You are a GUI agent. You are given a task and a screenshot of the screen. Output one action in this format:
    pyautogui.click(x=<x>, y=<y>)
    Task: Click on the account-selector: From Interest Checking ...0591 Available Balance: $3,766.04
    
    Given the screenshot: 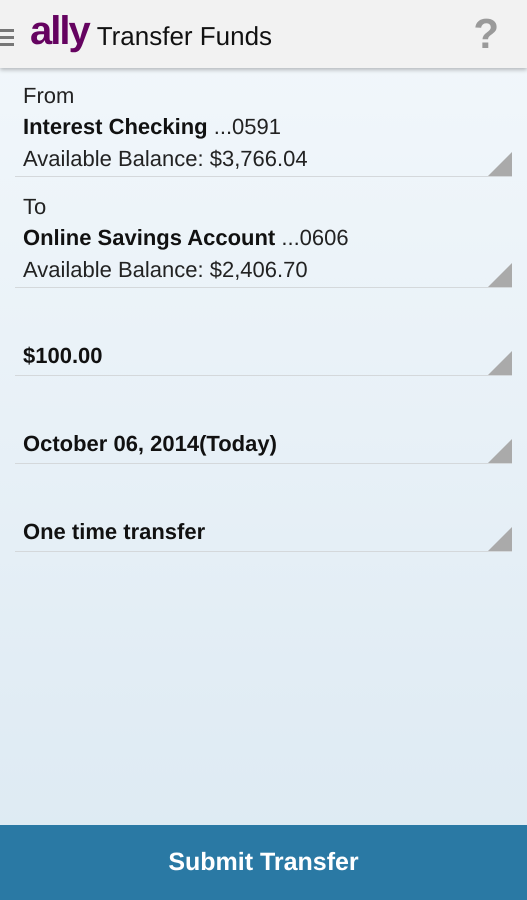 What is the action you would take?
    pyautogui.click(x=263, y=122)
    